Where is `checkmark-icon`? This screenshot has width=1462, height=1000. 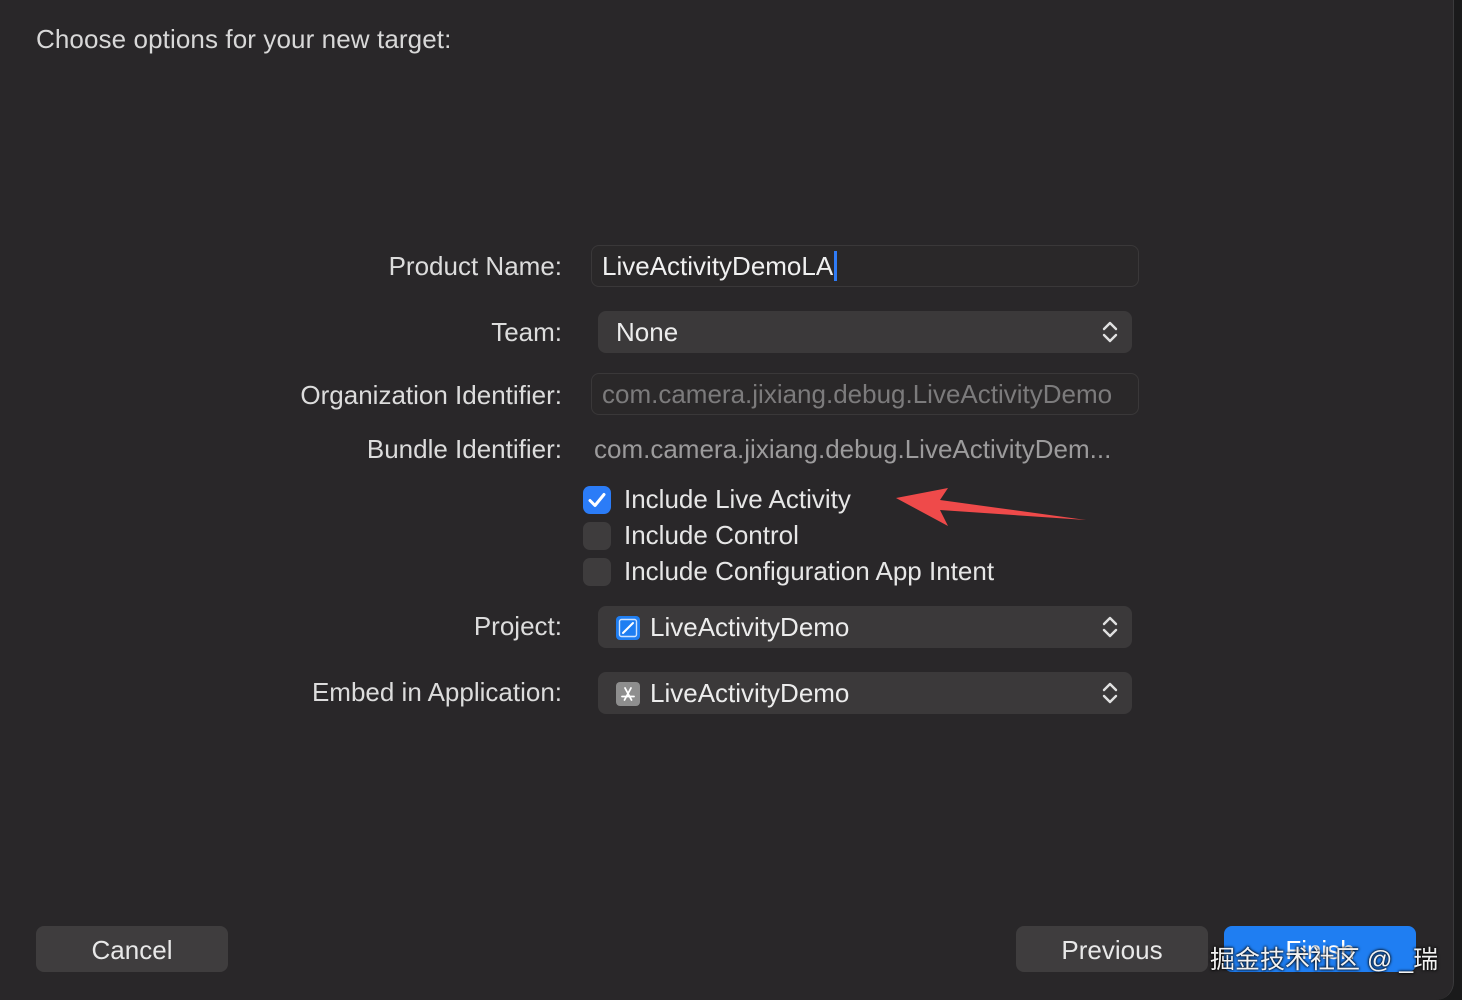 checkmark-icon is located at coordinates (597, 500).